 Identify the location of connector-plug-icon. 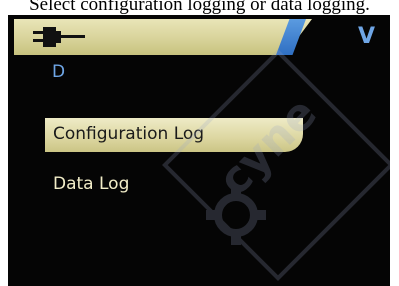
(59, 37).